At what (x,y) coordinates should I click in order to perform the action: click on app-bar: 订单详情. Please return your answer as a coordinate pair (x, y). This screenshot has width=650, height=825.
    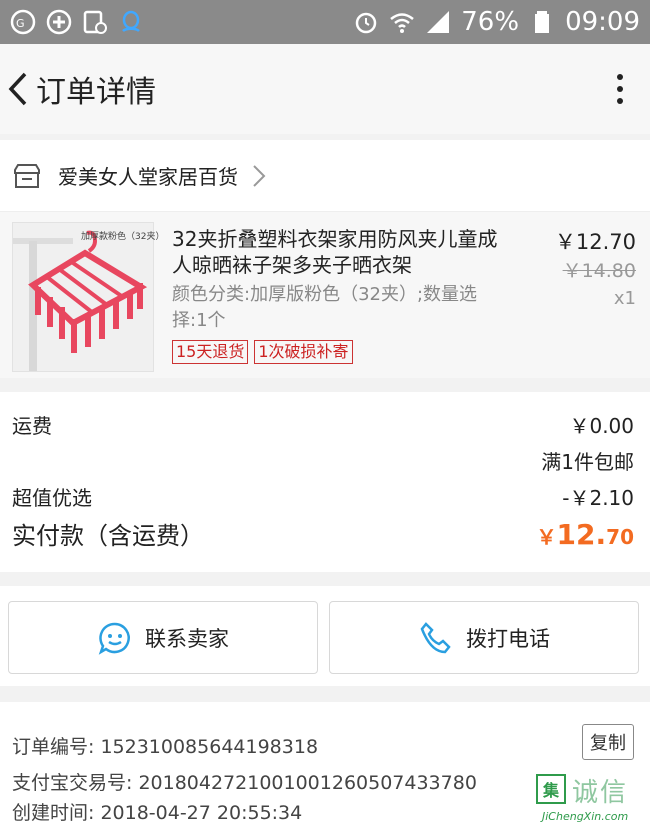
    Looking at the image, I should click on (325, 89).